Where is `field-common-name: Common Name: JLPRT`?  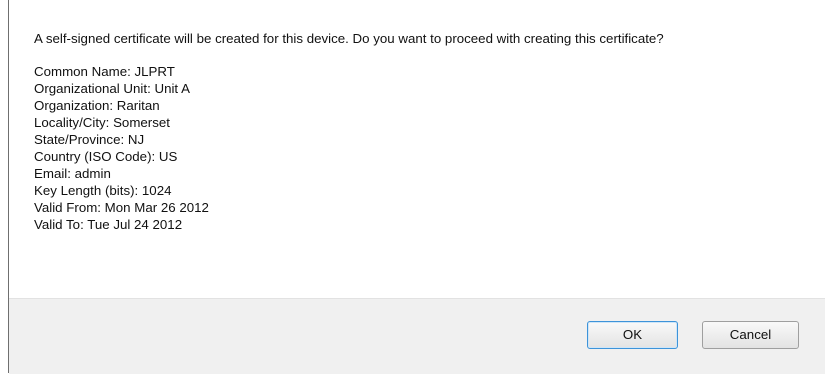
field-common-name: Common Name: JLPRT is located at coordinates (104, 71).